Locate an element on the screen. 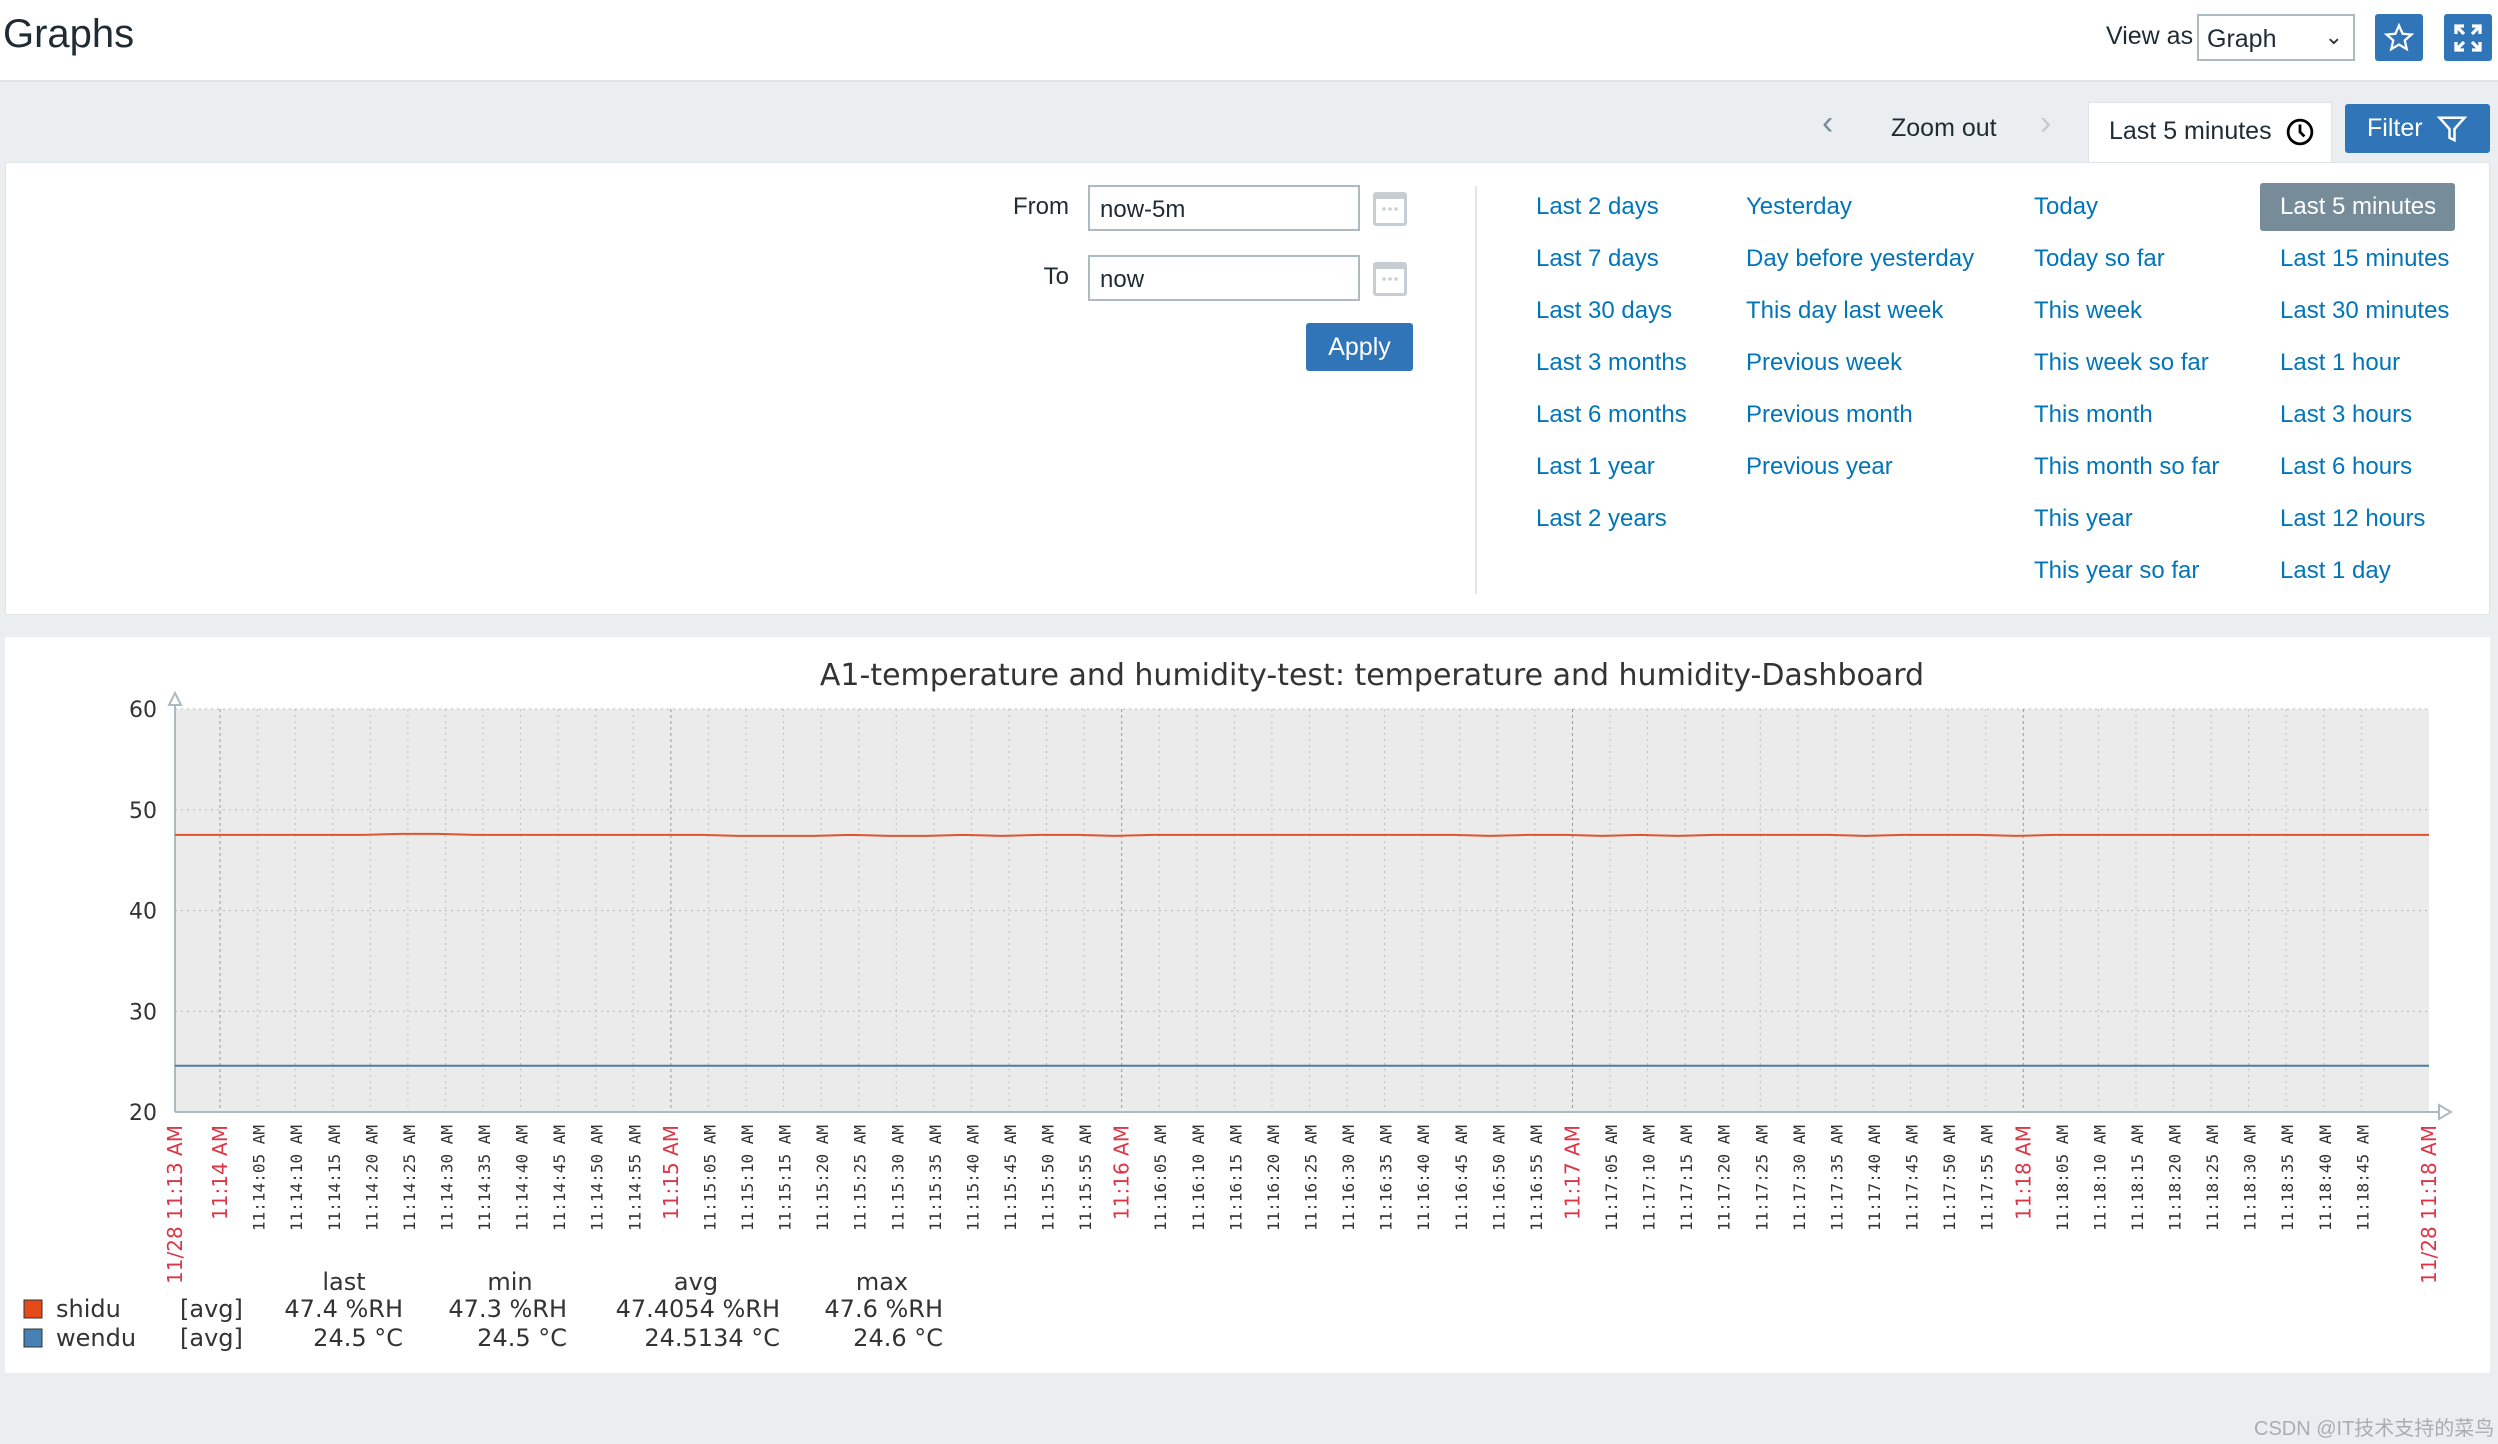 The image size is (2498, 1444). x-tick-label: 11:16:45 AM is located at coordinates (1461, 1178).